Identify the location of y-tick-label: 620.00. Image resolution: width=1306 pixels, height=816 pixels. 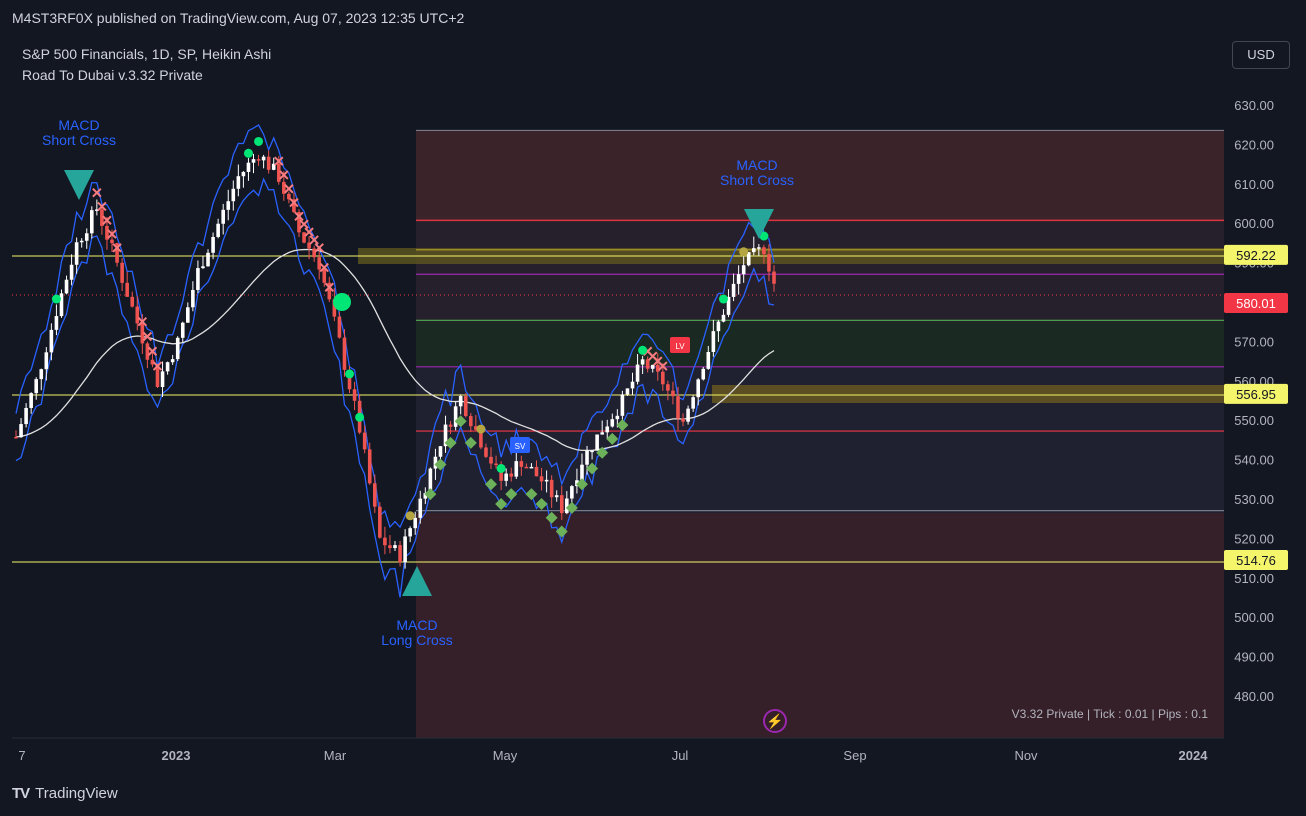
(1254, 144).